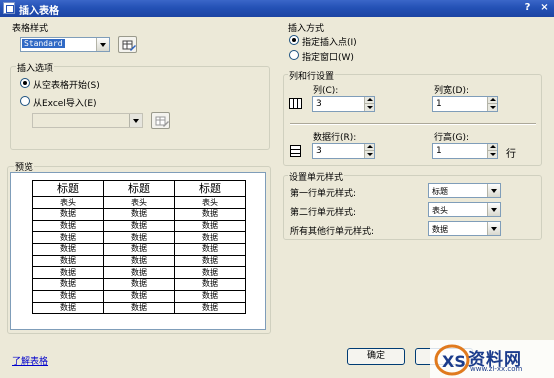 The image size is (554, 378). Describe the element at coordinates (496, 369) in the screenshot. I see `watermark-url: www.zl-xx.com` at that location.